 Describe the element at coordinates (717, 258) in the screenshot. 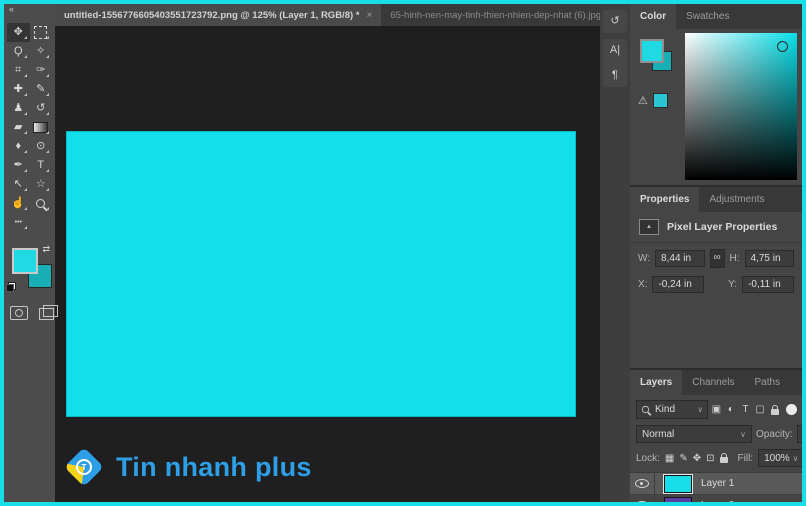

I see `link-dimensions-button: ∞` at that location.